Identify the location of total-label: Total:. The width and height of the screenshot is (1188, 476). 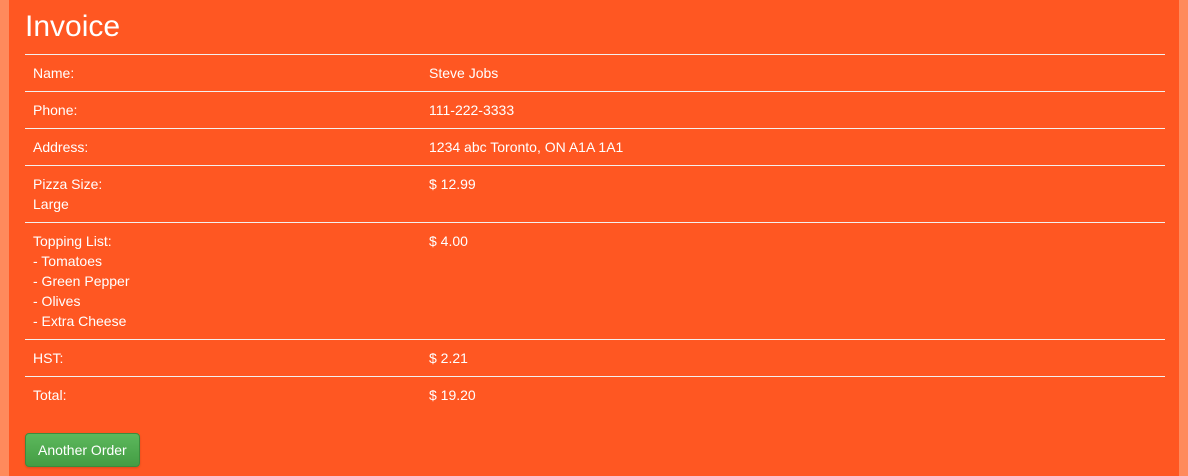
(223, 394).